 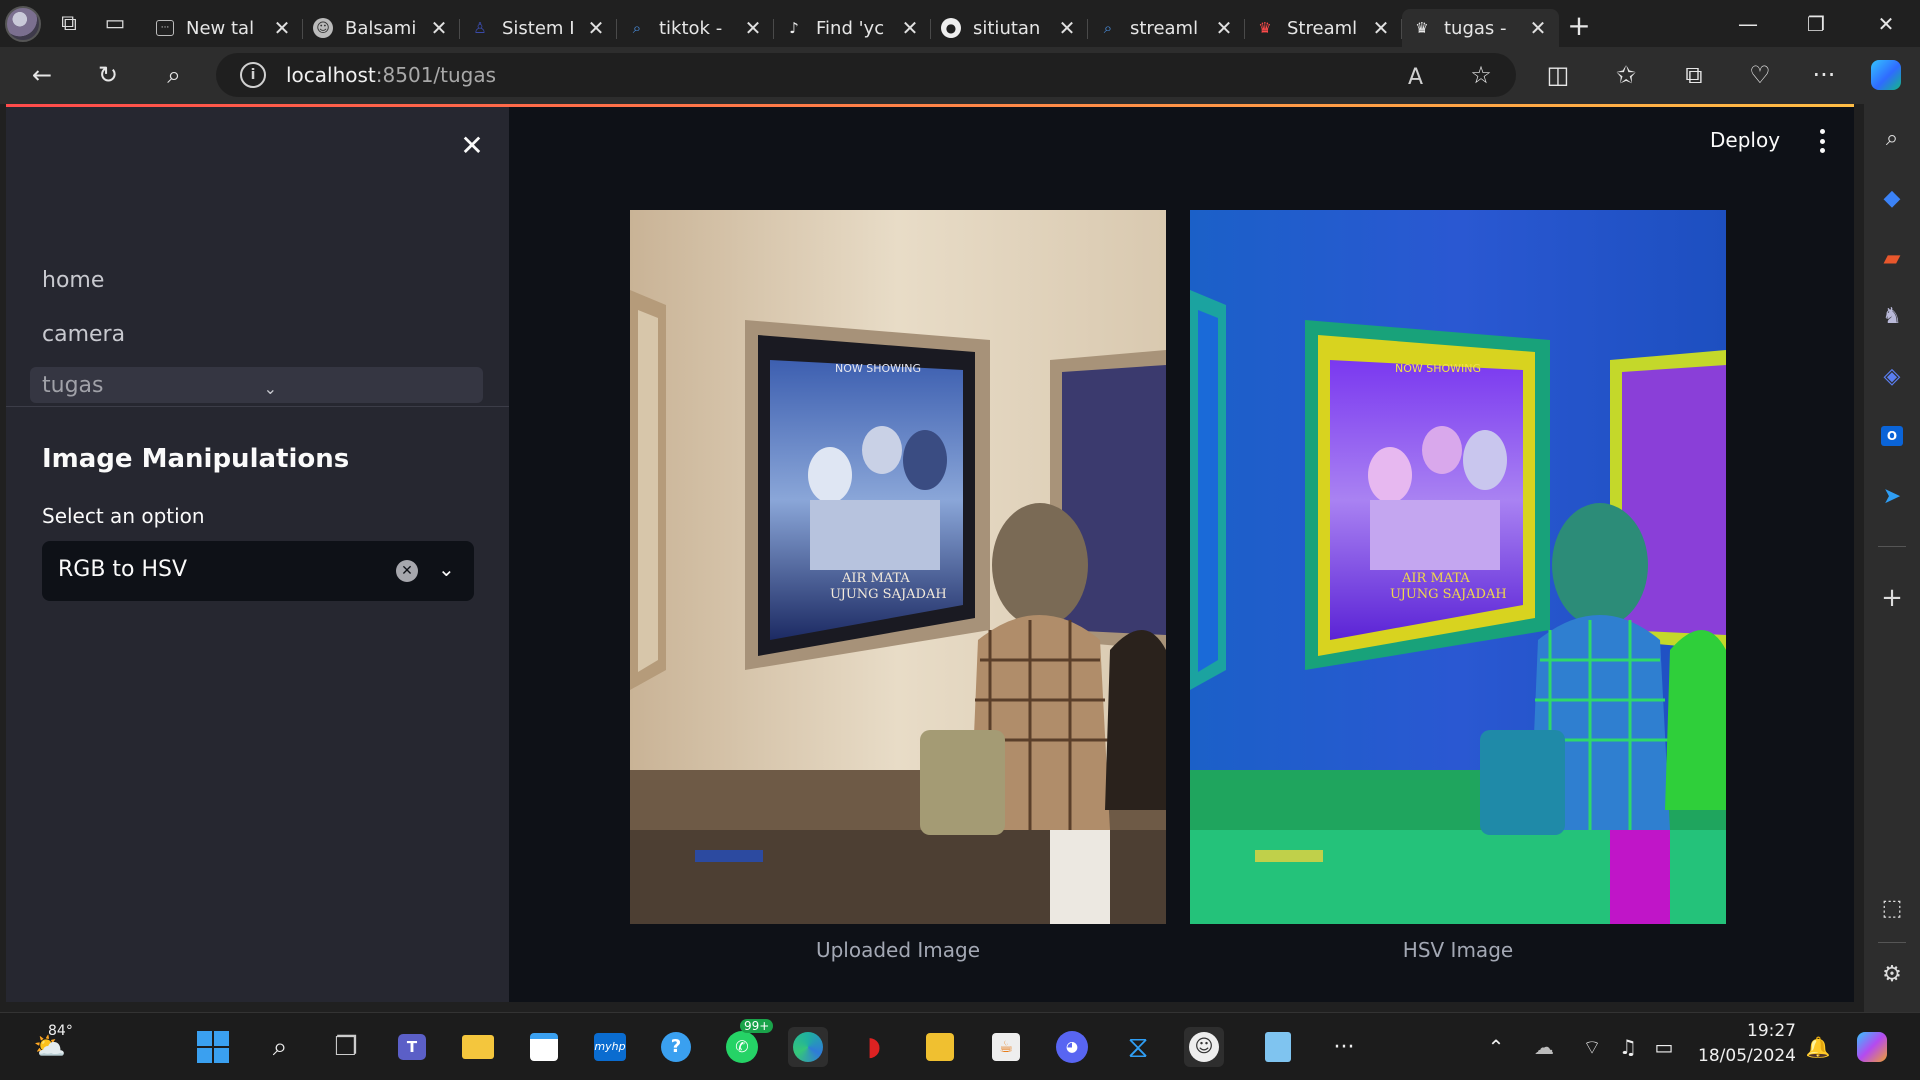 I want to click on onedrive-icon: ☁, so click(x=1544, y=1047).